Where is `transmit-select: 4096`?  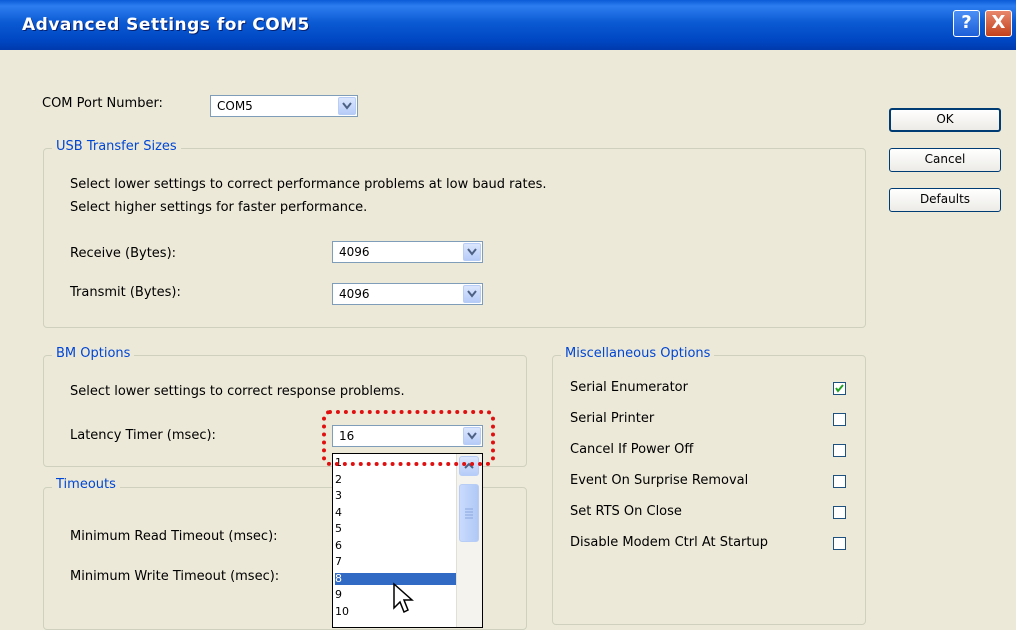 transmit-select: 4096 is located at coordinates (407, 294).